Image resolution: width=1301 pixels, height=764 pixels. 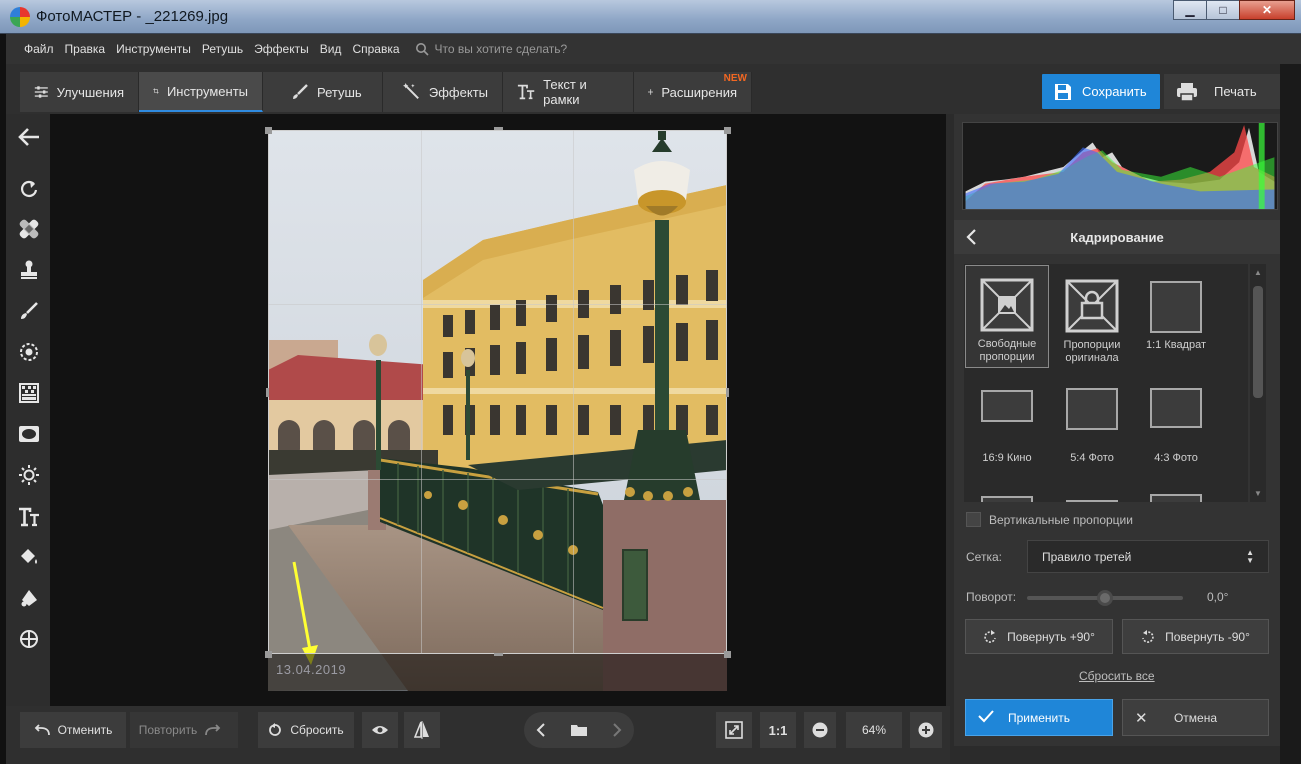 What do you see at coordinates (617, 730) in the screenshot?
I see `next-image-icon` at bounding box center [617, 730].